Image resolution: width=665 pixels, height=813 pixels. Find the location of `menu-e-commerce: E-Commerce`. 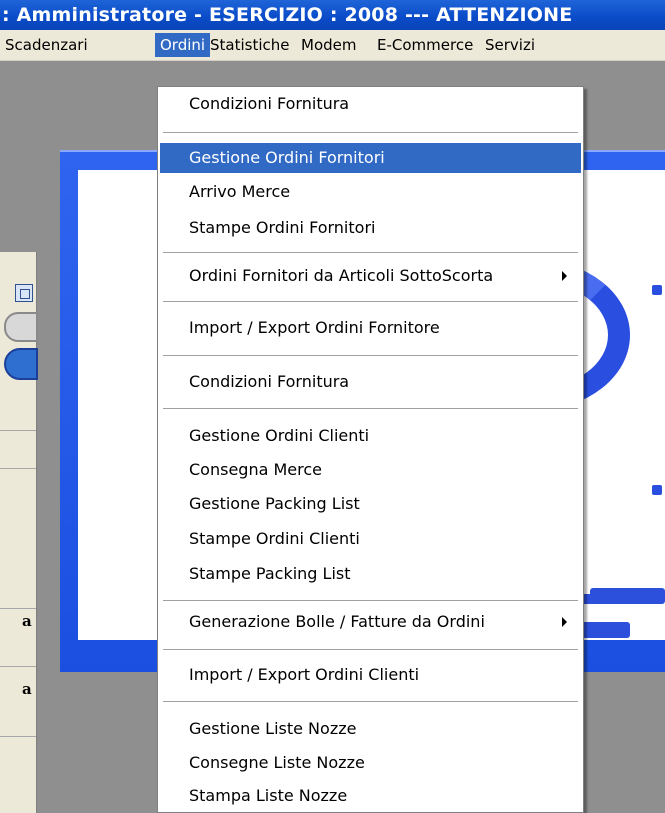

menu-e-commerce: E-Commerce is located at coordinates (425, 45).